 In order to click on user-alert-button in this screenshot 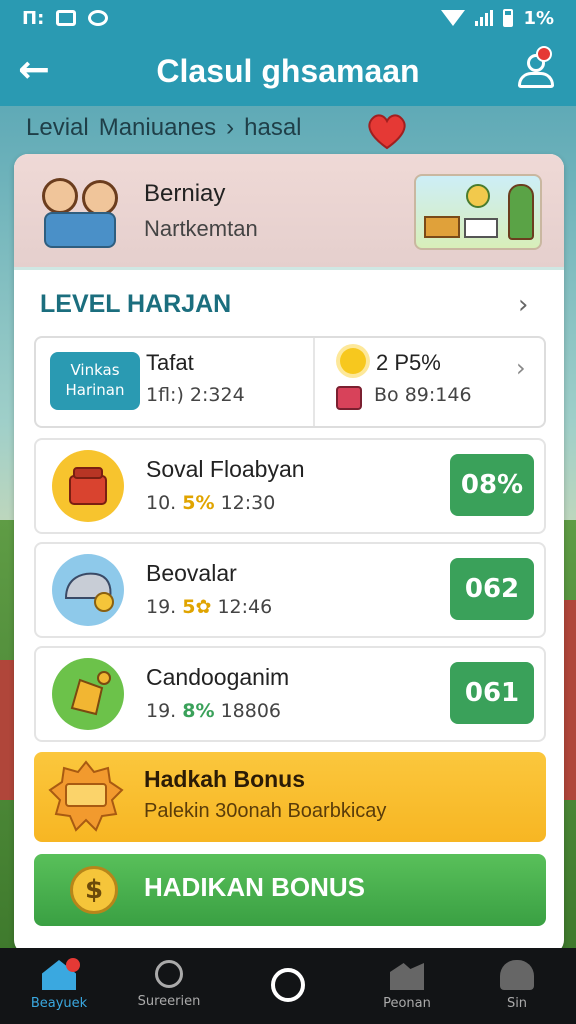, I will do `click(536, 69)`.